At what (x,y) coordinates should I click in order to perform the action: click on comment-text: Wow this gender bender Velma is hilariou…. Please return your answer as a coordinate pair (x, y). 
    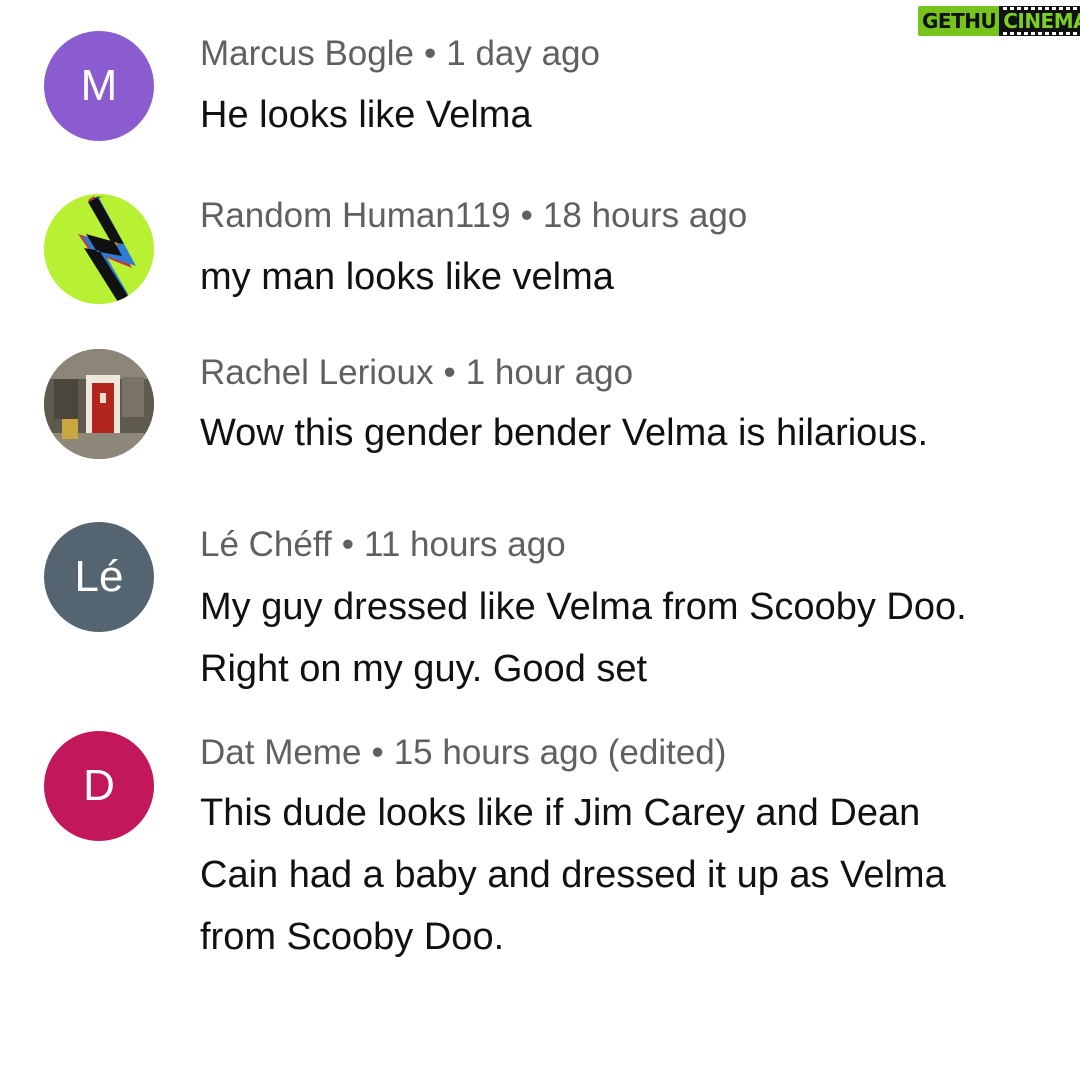
    Looking at the image, I should click on (625, 433).